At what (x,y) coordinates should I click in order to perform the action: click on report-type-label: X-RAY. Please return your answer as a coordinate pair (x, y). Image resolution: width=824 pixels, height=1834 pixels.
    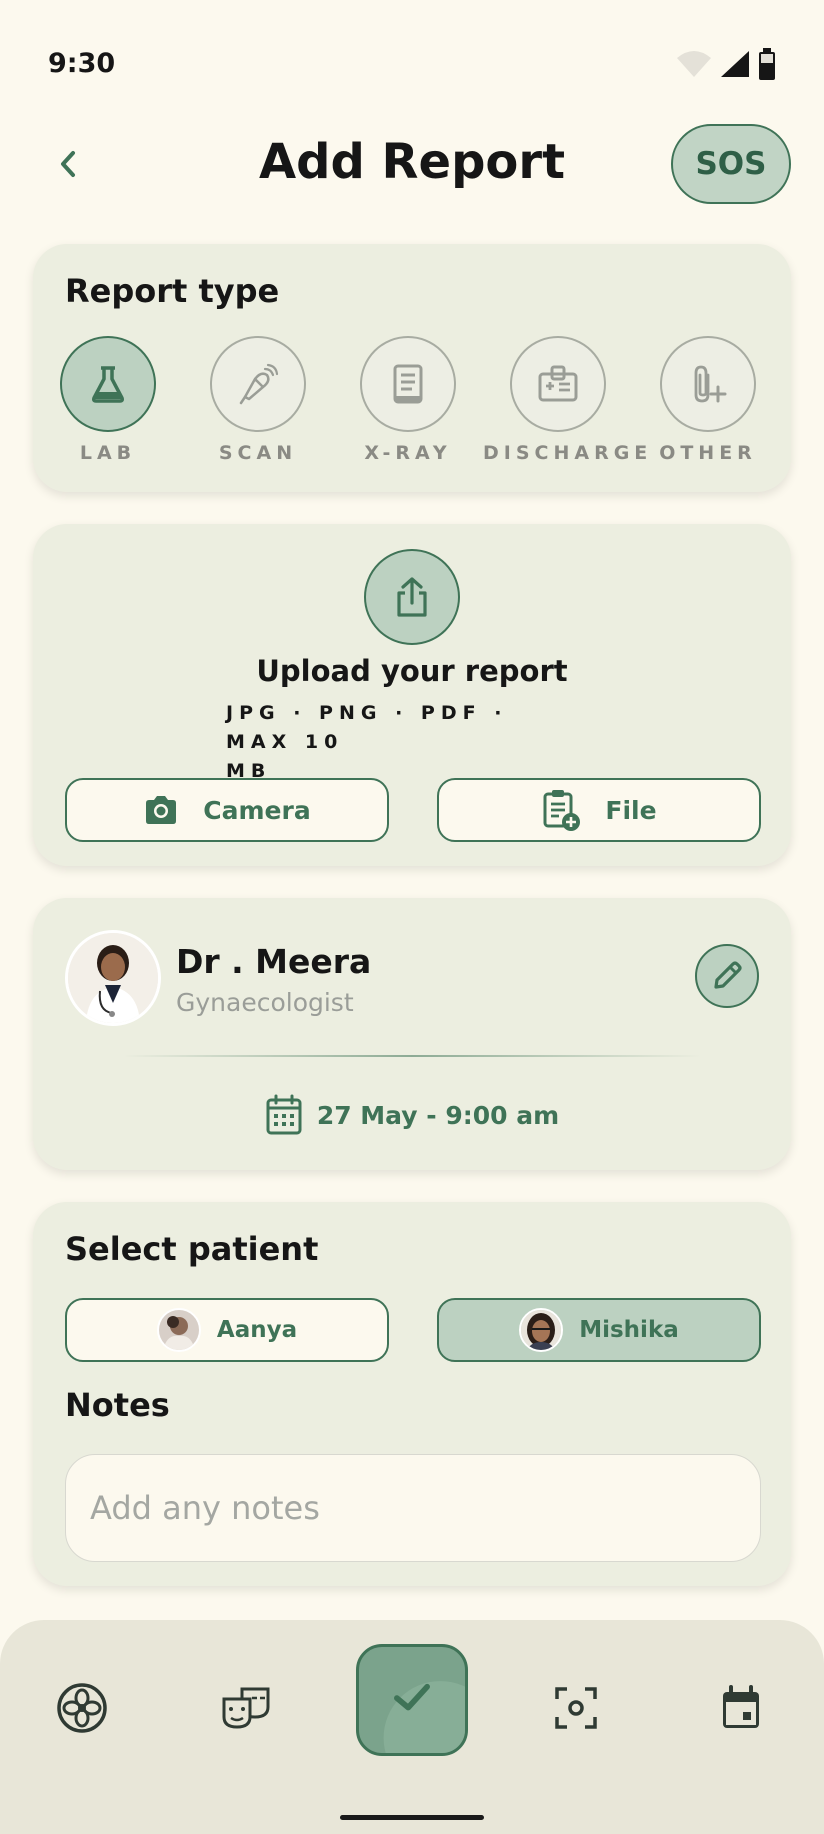
    Looking at the image, I should click on (408, 453).